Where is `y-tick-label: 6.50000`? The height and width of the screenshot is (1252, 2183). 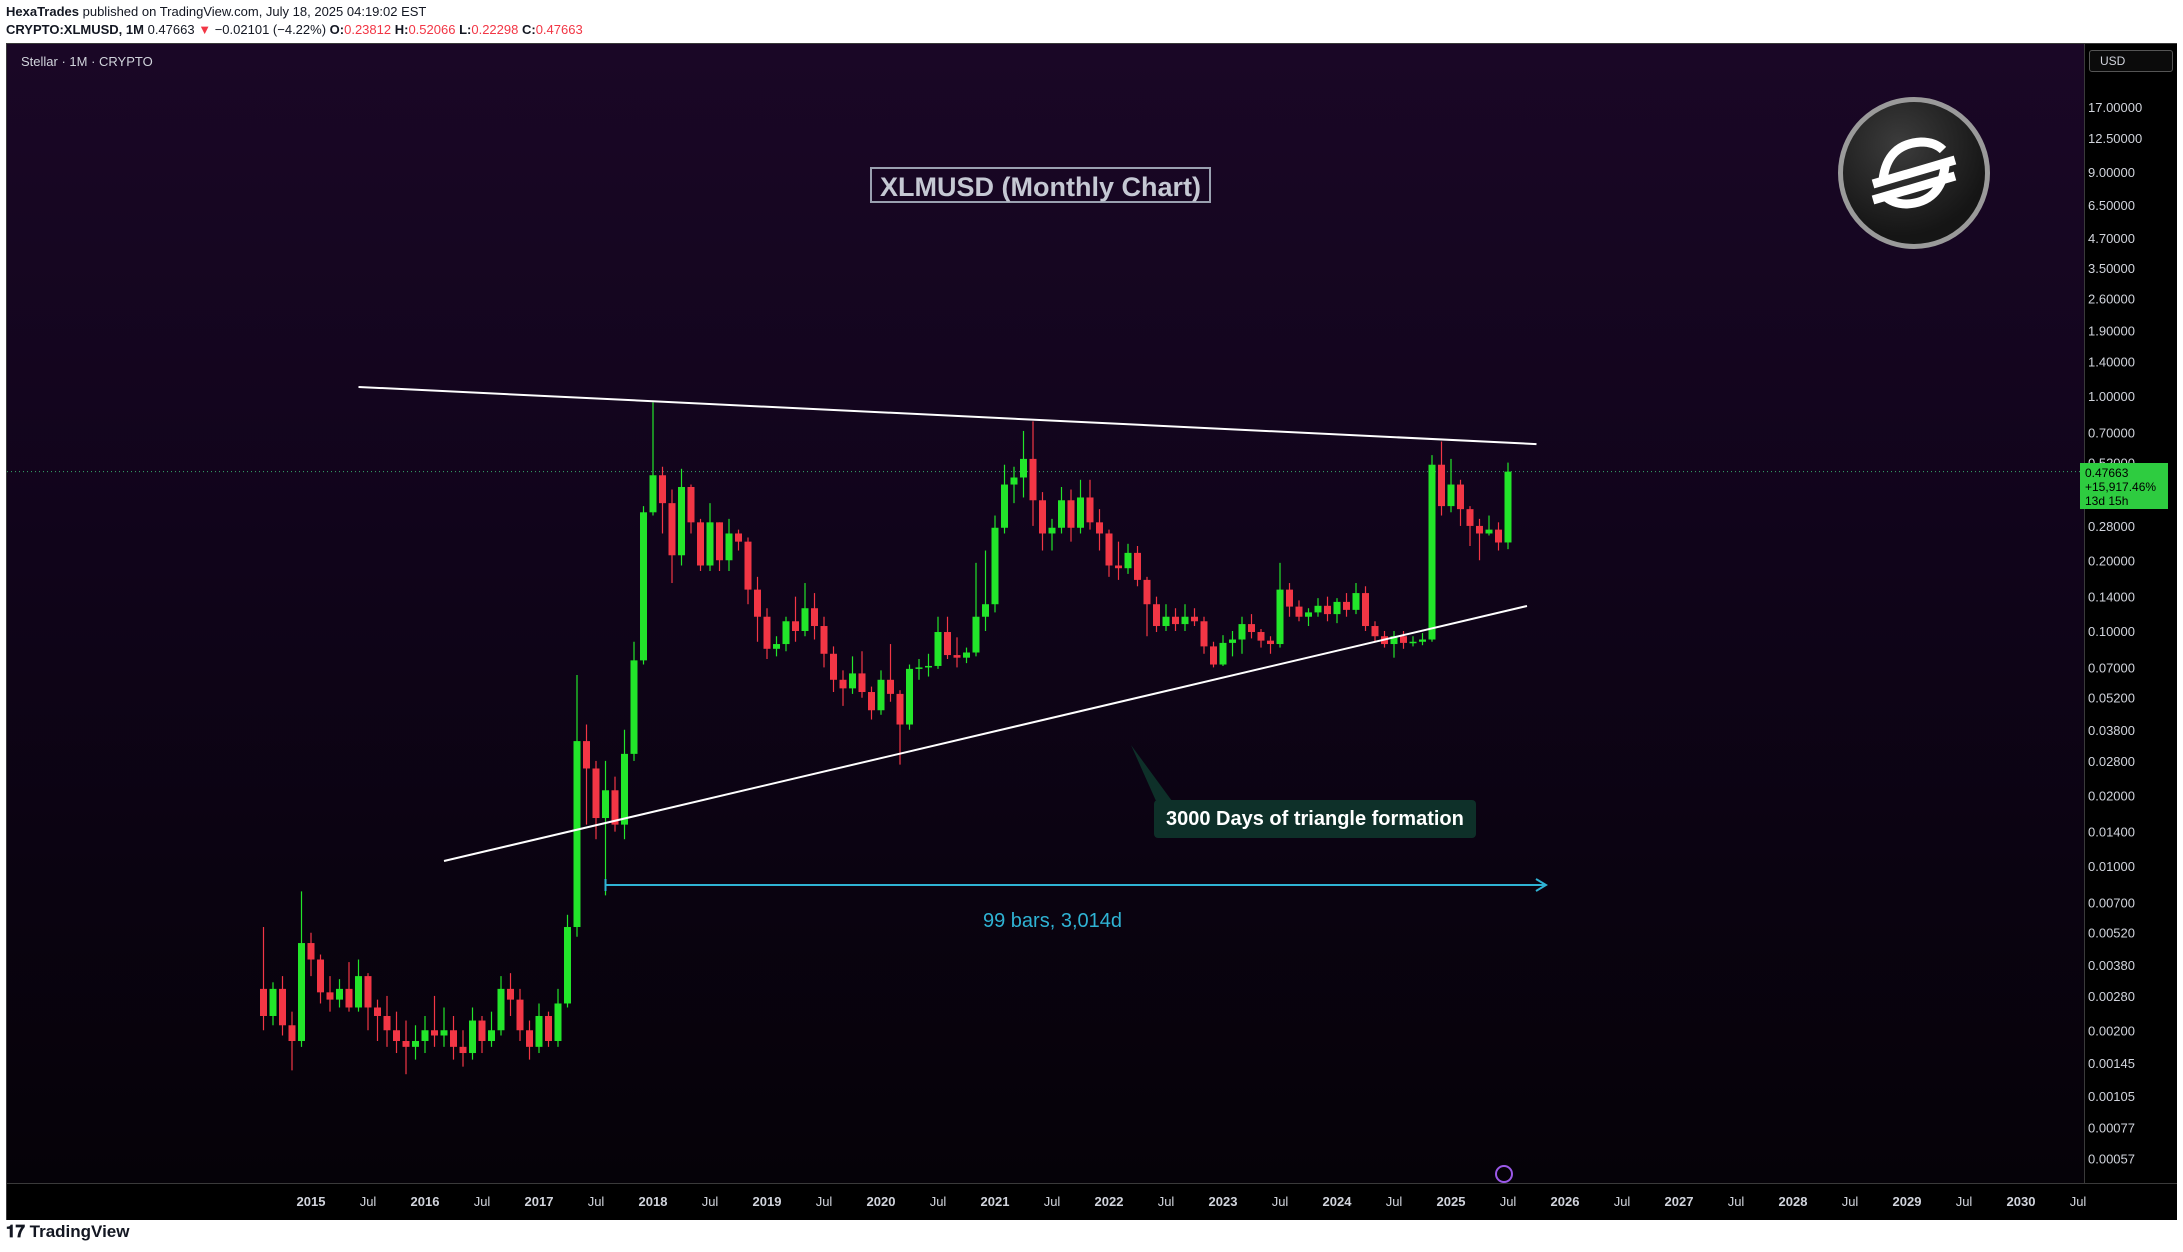 y-tick-label: 6.50000 is located at coordinates (2111, 205).